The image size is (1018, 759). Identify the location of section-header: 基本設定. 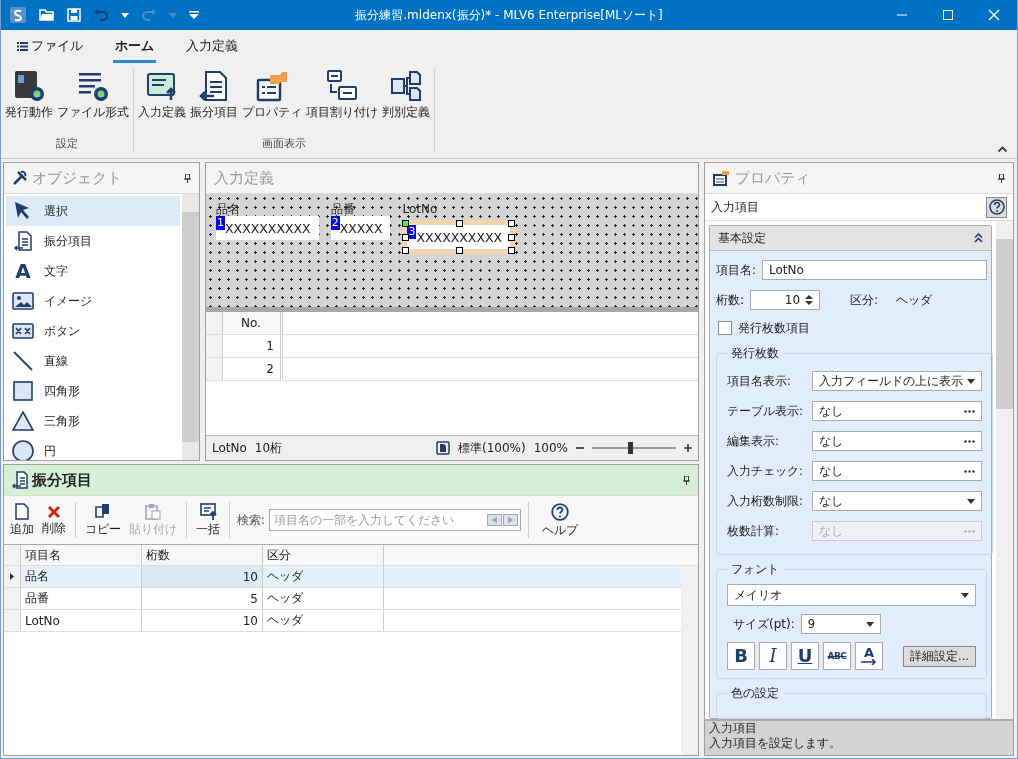
(850, 238).